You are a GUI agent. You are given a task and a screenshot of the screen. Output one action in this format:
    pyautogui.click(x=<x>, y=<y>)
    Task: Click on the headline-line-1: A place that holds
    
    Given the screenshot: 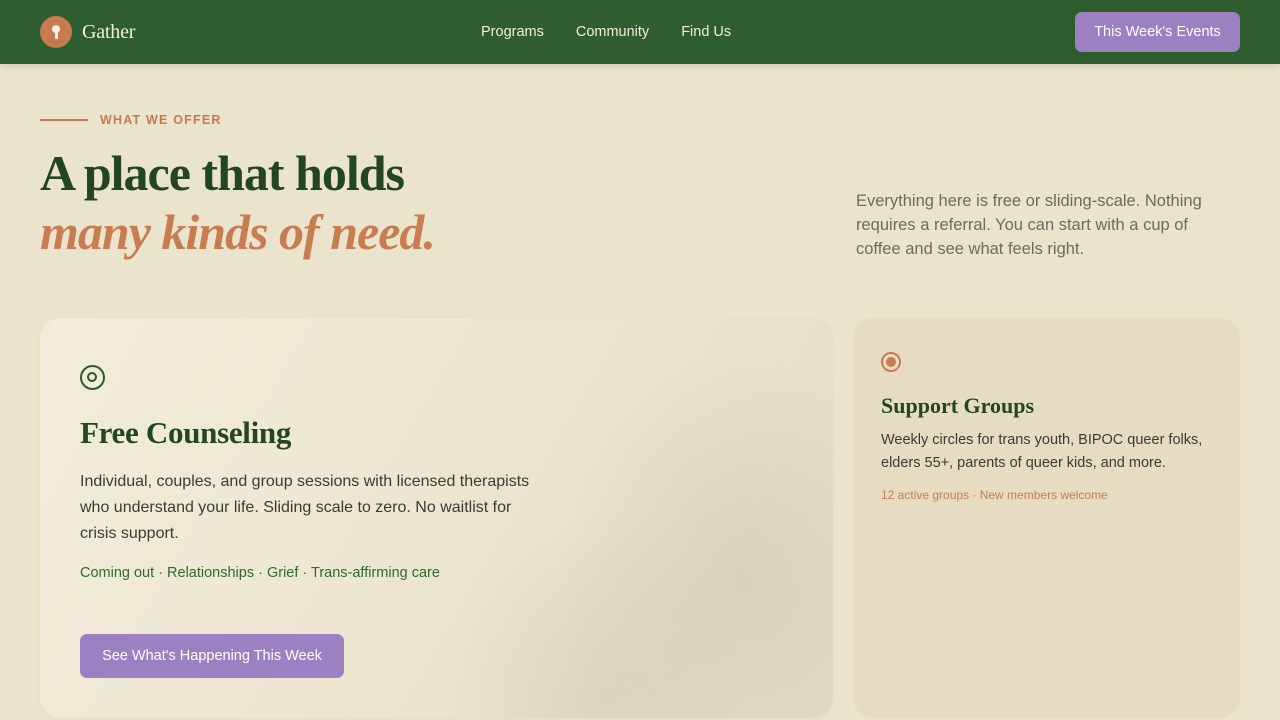 What is the action you would take?
    pyautogui.click(x=222, y=173)
    